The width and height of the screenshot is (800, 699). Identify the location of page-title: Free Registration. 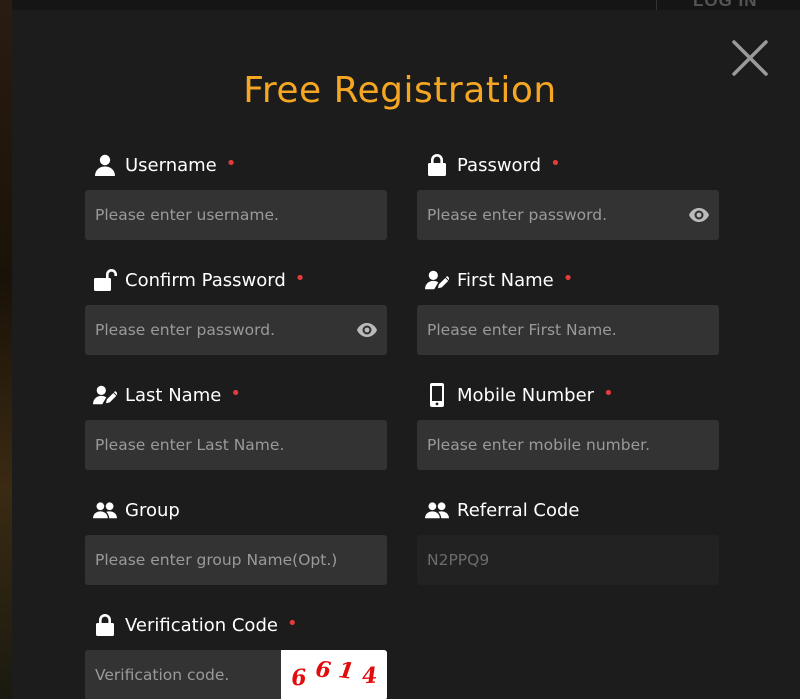
(400, 90).